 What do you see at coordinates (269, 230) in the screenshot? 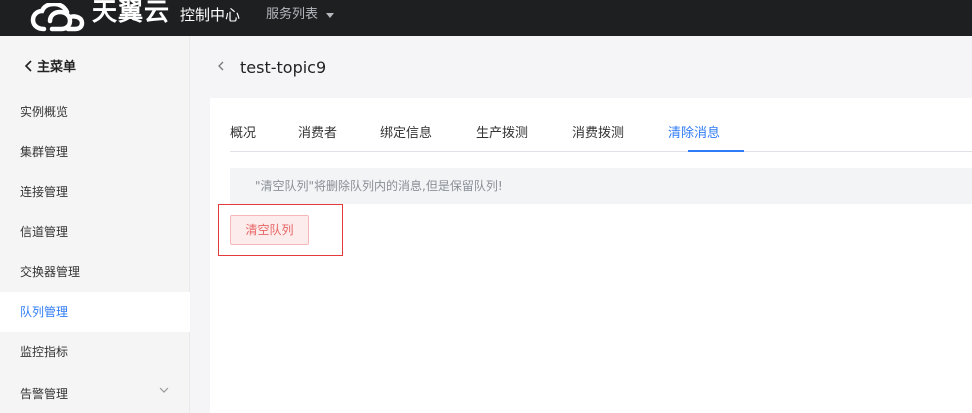
I see `clear-queue-button: 清空队列` at bounding box center [269, 230].